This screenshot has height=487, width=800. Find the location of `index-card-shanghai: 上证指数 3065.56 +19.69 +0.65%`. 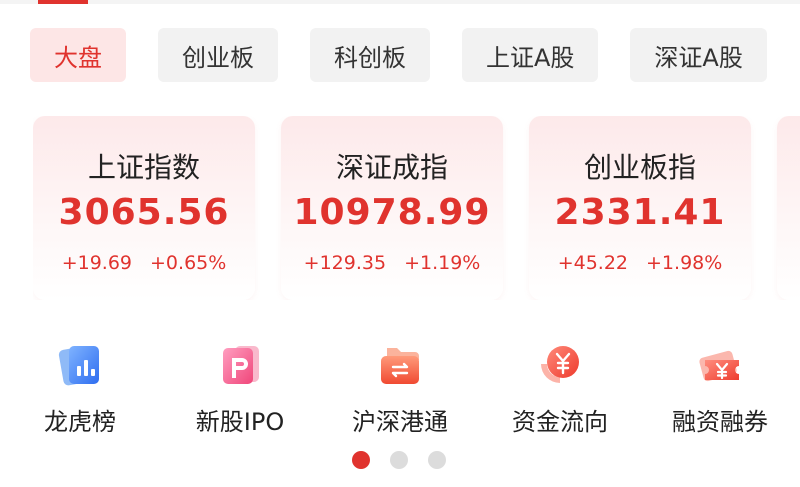

index-card-shanghai: 上证指数 3065.56 +19.69 +0.65% is located at coordinates (144, 208).